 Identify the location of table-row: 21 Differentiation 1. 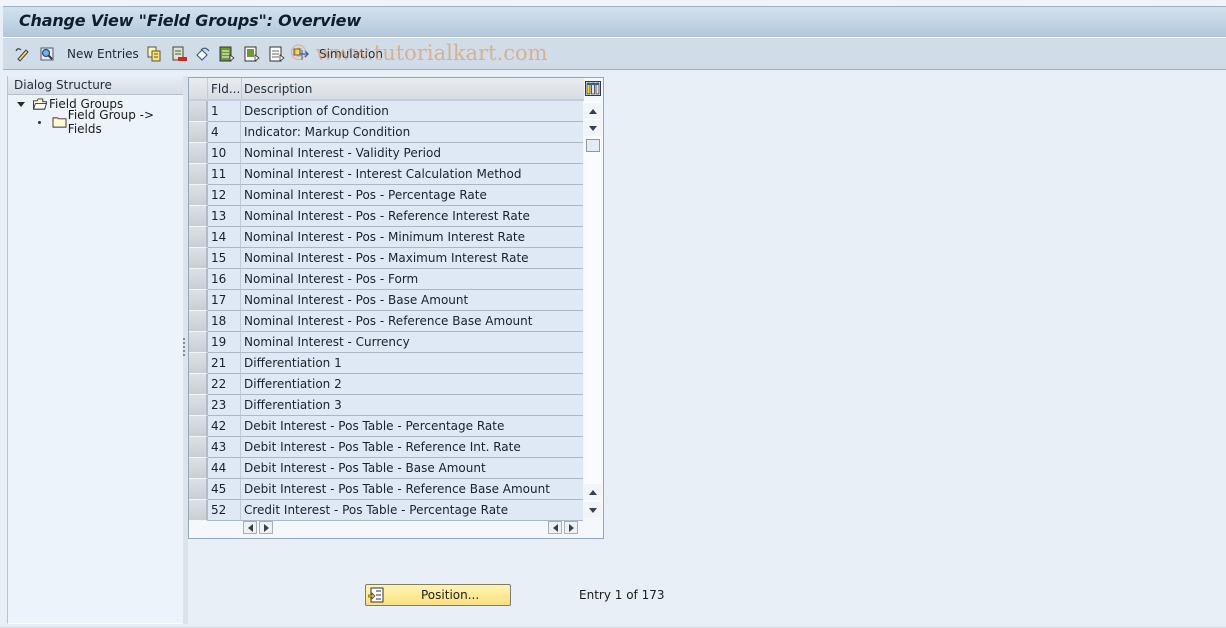
(386, 363).